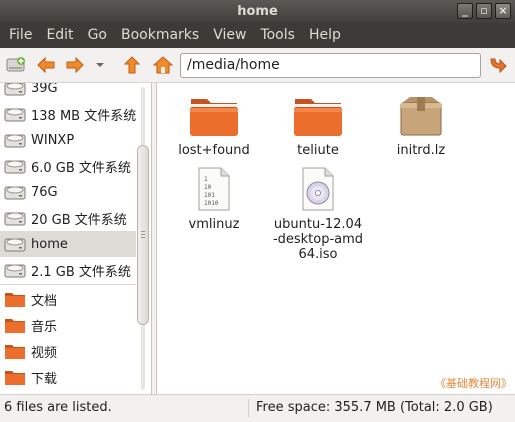 The width and height of the screenshot is (515, 422). I want to click on side-item-videos: 视频, so click(68, 351).